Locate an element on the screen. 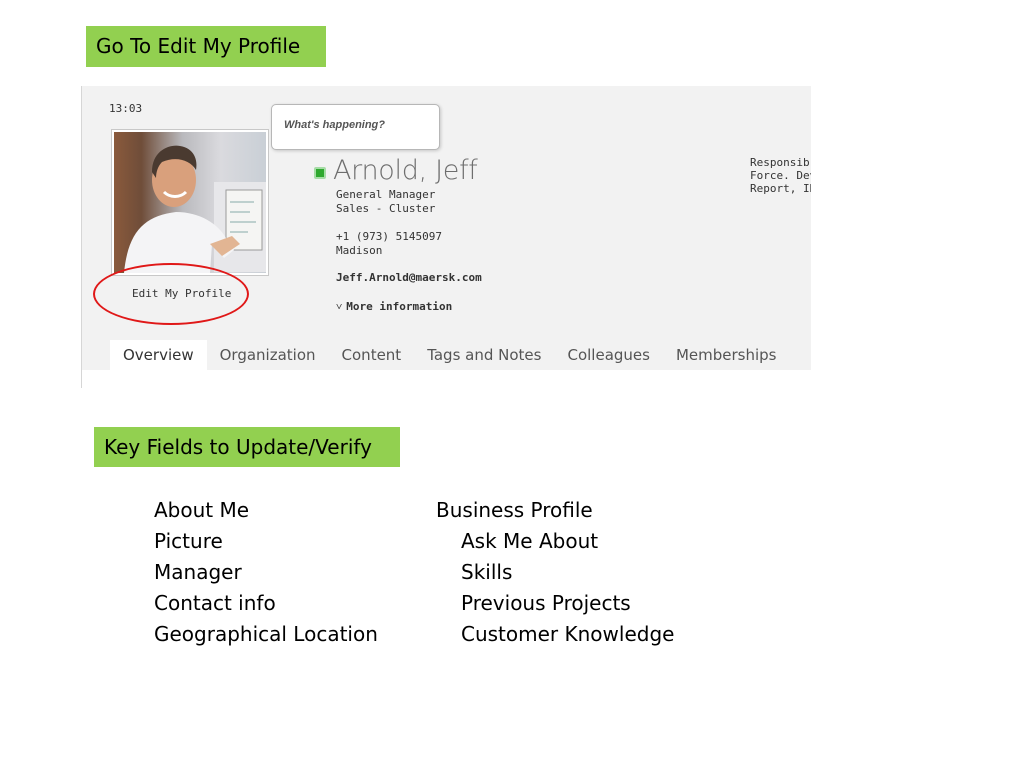 This screenshot has width=1024, height=768. tab-organization: Organization is located at coordinates (268, 355).